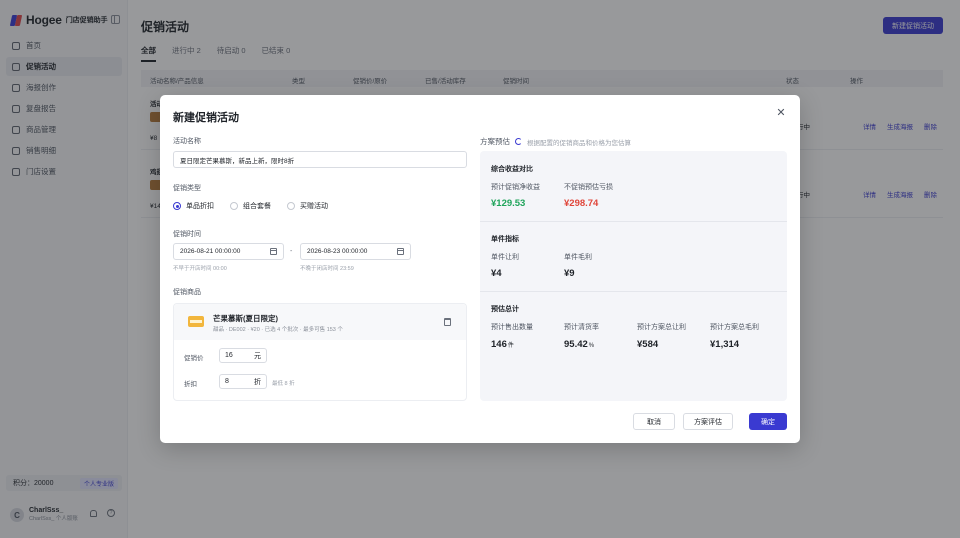 The image size is (960, 538). What do you see at coordinates (734, 327) in the screenshot?
I see `total-margin-label: 预计方案总毛利` at bounding box center [734, 327].